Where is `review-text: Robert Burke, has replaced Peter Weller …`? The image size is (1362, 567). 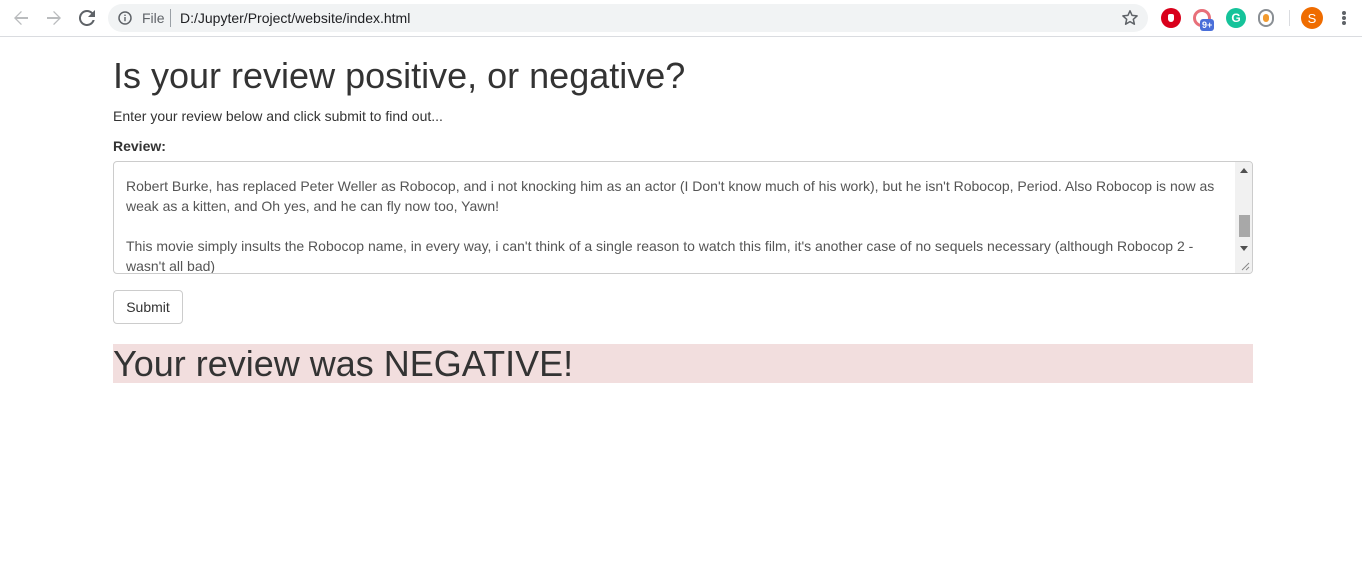
review-text: Robert Burke, has replaced Peter Weller … is located at coordinates (676, 224).